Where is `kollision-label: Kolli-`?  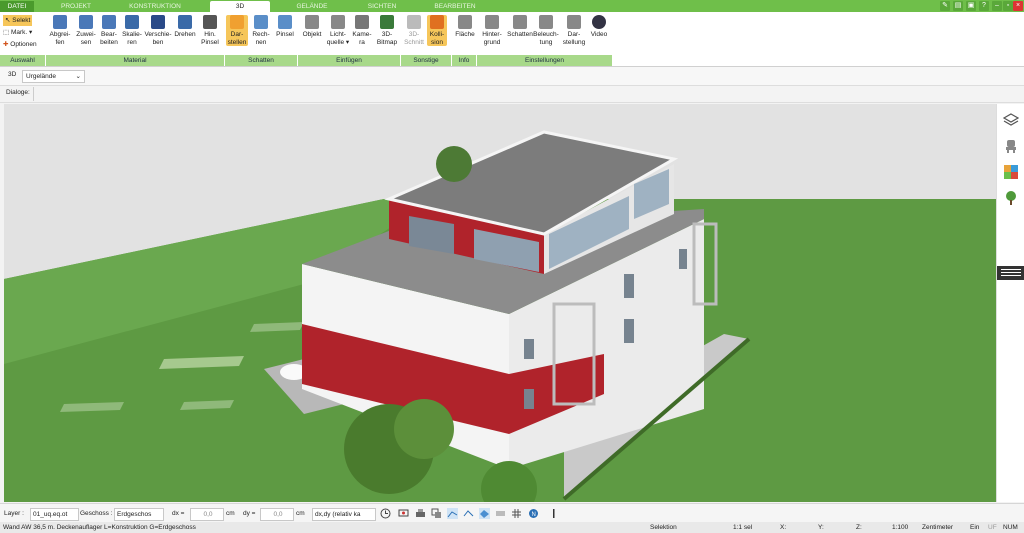 kollision-label: Kolli- is located at coordinates (437, 34).